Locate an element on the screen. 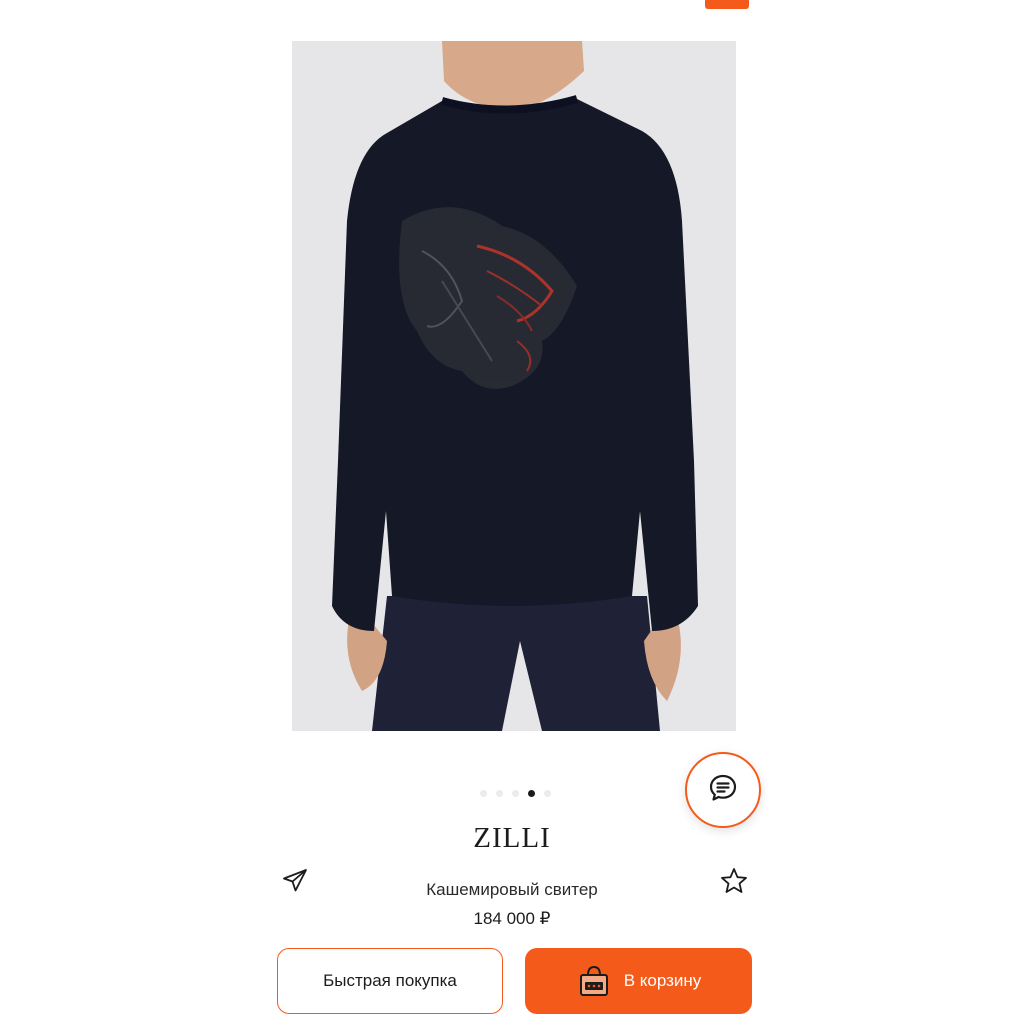 The width and height of the screenshot is (1024, 1024). chat-icon is located at coordinates (723, 790).